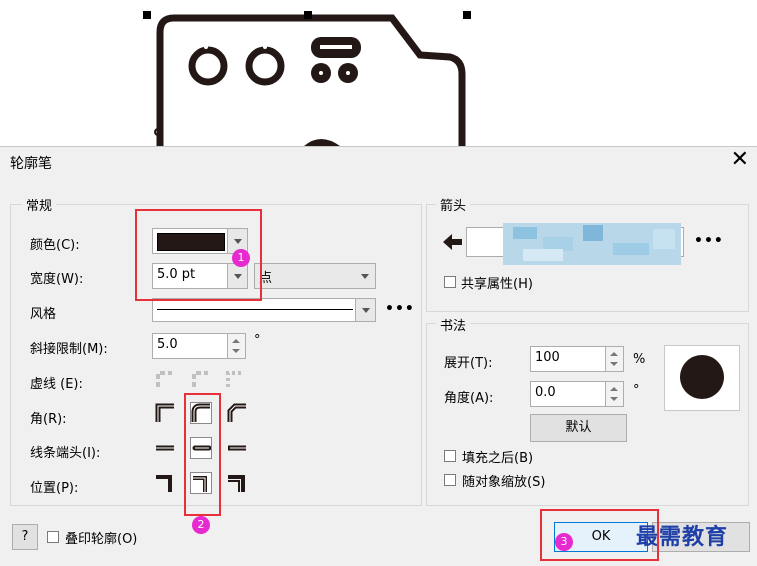  What do you see at coordinates (48, 419) in the screenshot?
I see `corner-label: 角(R):` at bounding box center [48, 419].